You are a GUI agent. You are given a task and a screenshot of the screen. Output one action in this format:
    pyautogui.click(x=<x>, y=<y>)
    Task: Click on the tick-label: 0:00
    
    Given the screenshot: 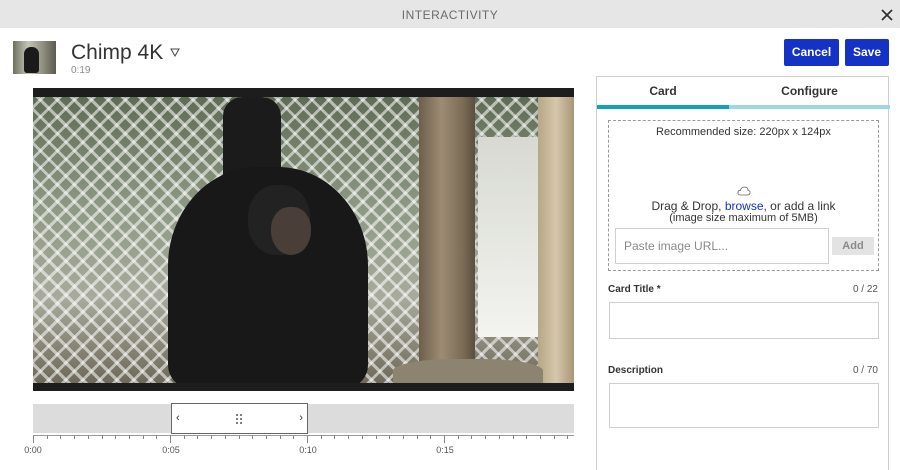 What is the action you would take?
    pyautogui.click(x=33, y=450)
    